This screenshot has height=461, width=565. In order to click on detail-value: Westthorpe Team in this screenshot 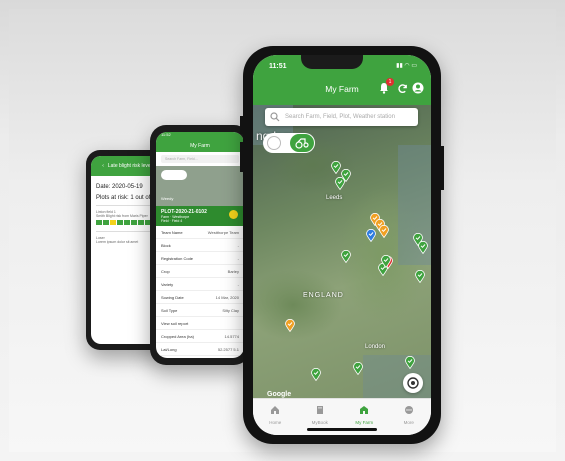, I will do `click(223, 232)`.